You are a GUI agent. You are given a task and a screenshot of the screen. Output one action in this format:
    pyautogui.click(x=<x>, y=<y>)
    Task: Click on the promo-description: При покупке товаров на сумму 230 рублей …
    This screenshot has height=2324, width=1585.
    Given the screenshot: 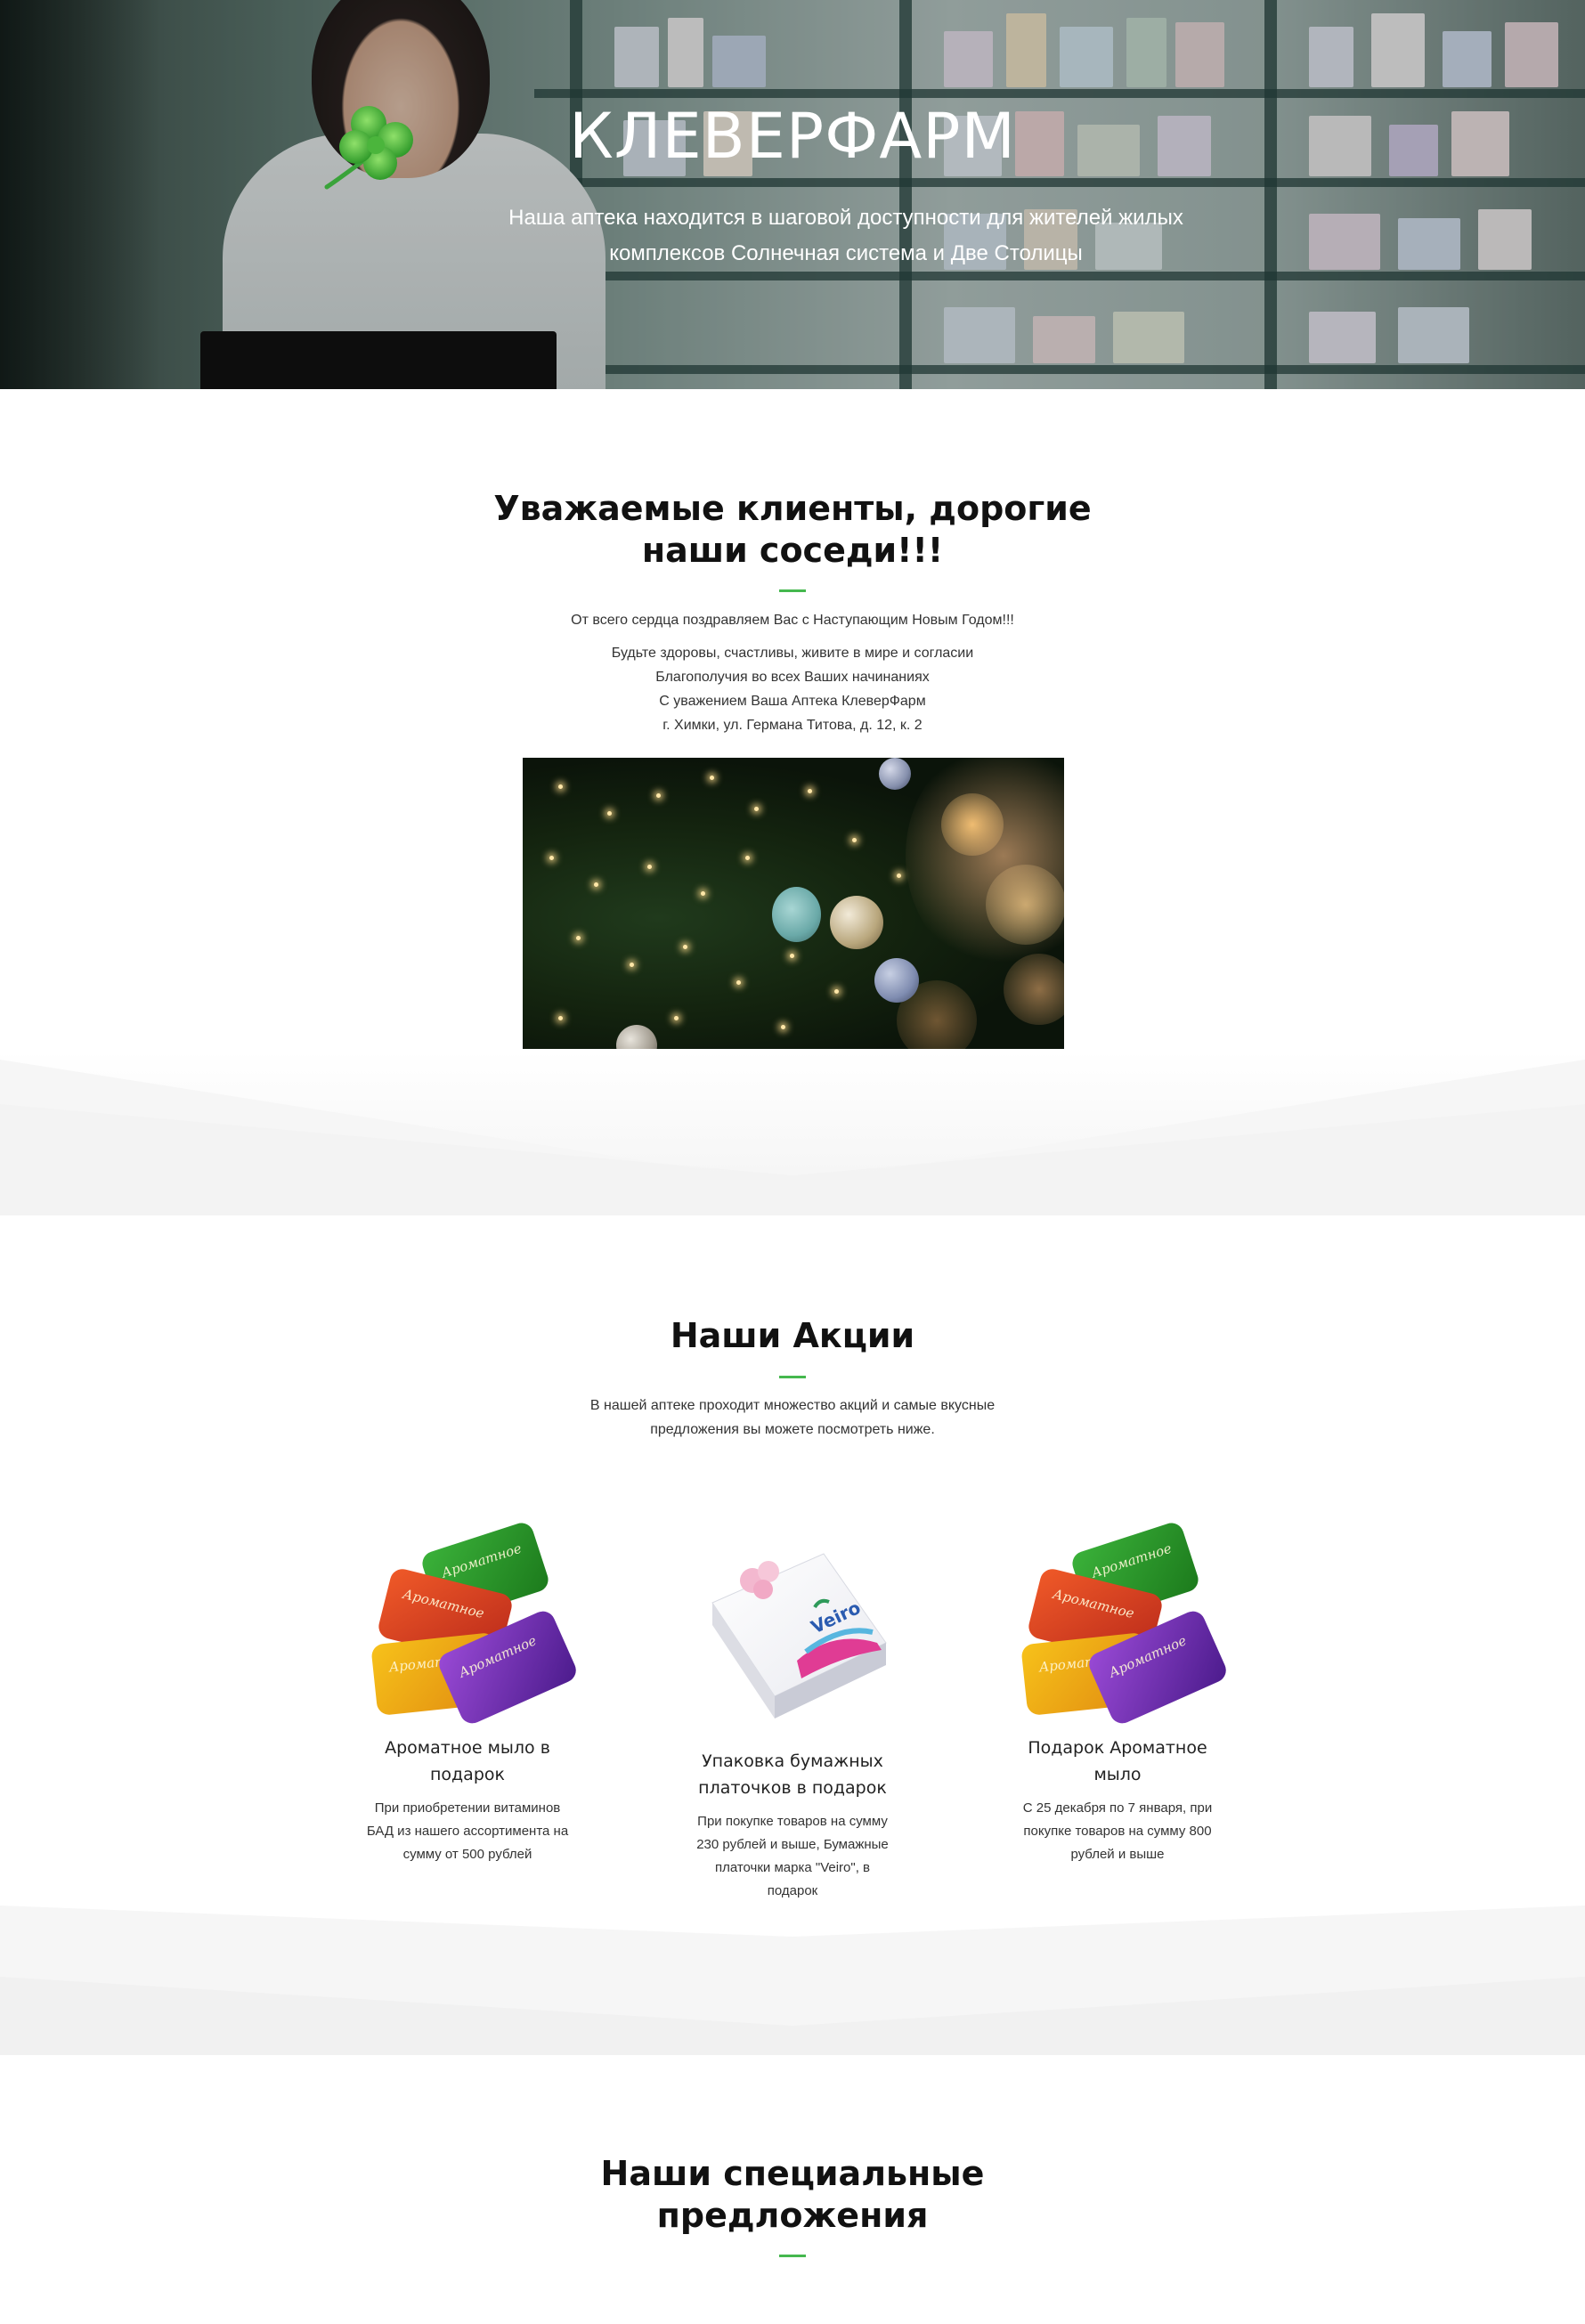 What is the action you would take?
    pyautogui.click(x=792, y=1856)
    